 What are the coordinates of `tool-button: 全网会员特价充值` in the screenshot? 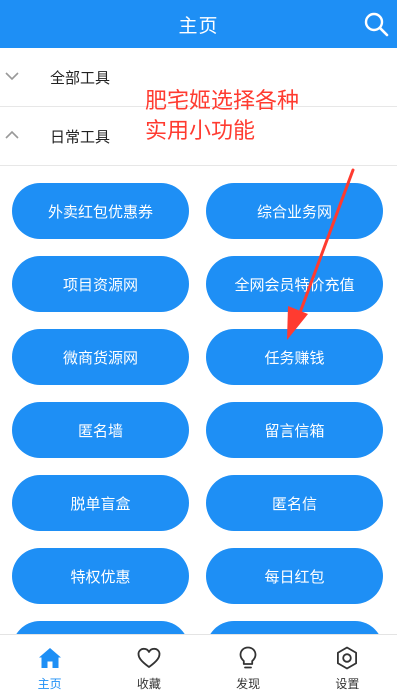 It's located at (294, 284).